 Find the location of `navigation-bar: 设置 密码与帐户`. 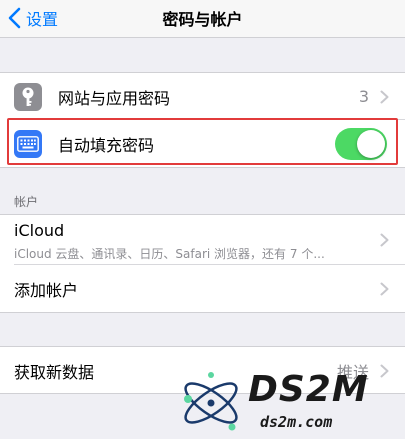

navigation-bar: 设置 密码与帐户 is located at coordinates (202, 19).